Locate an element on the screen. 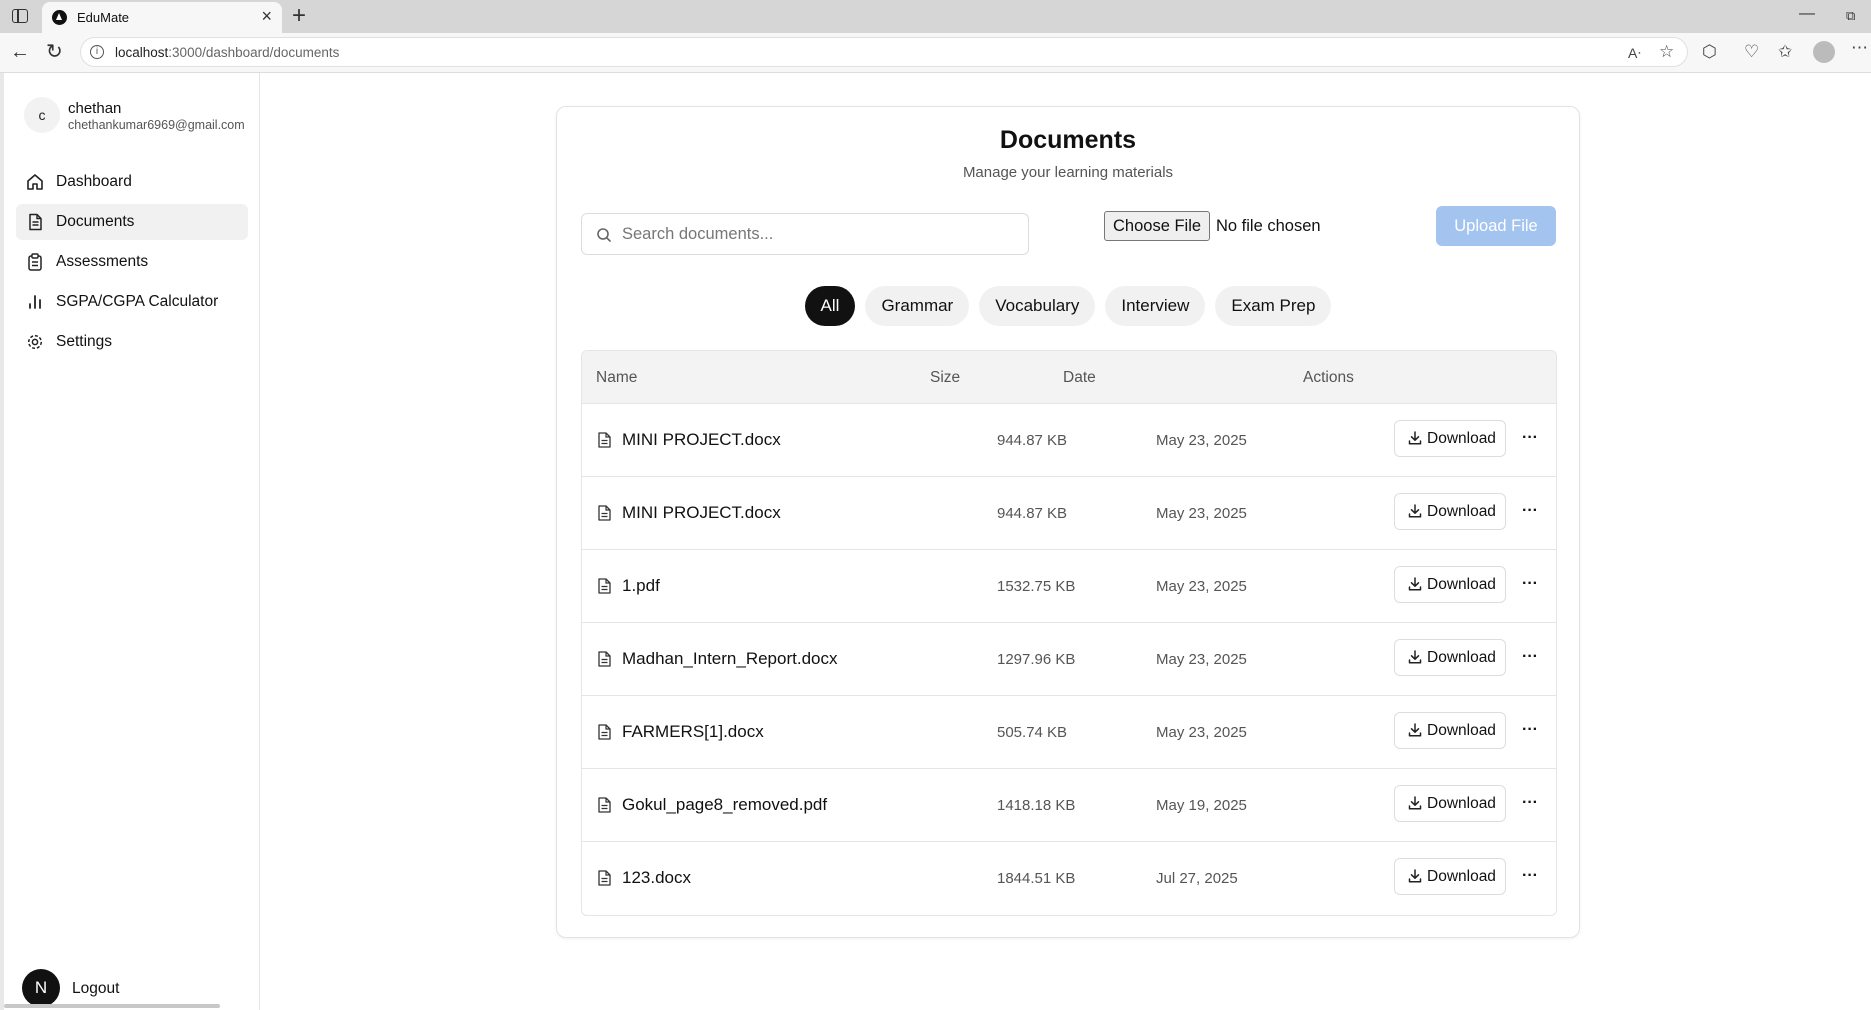 The width and height of the screenshot is (1871, 1010). choose-file-button: Choose File is located at coordinates (1157, 226).